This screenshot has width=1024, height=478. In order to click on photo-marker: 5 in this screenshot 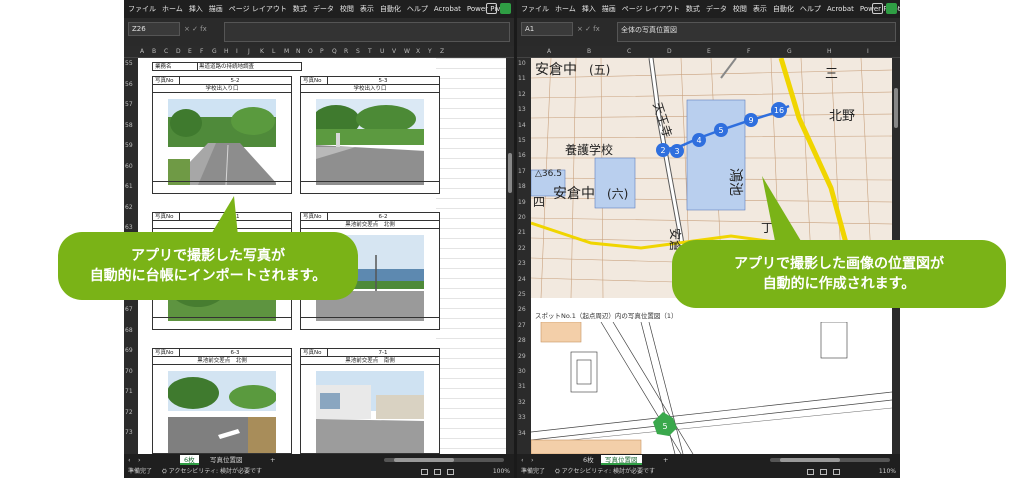, I will do `click(721, 130)`.